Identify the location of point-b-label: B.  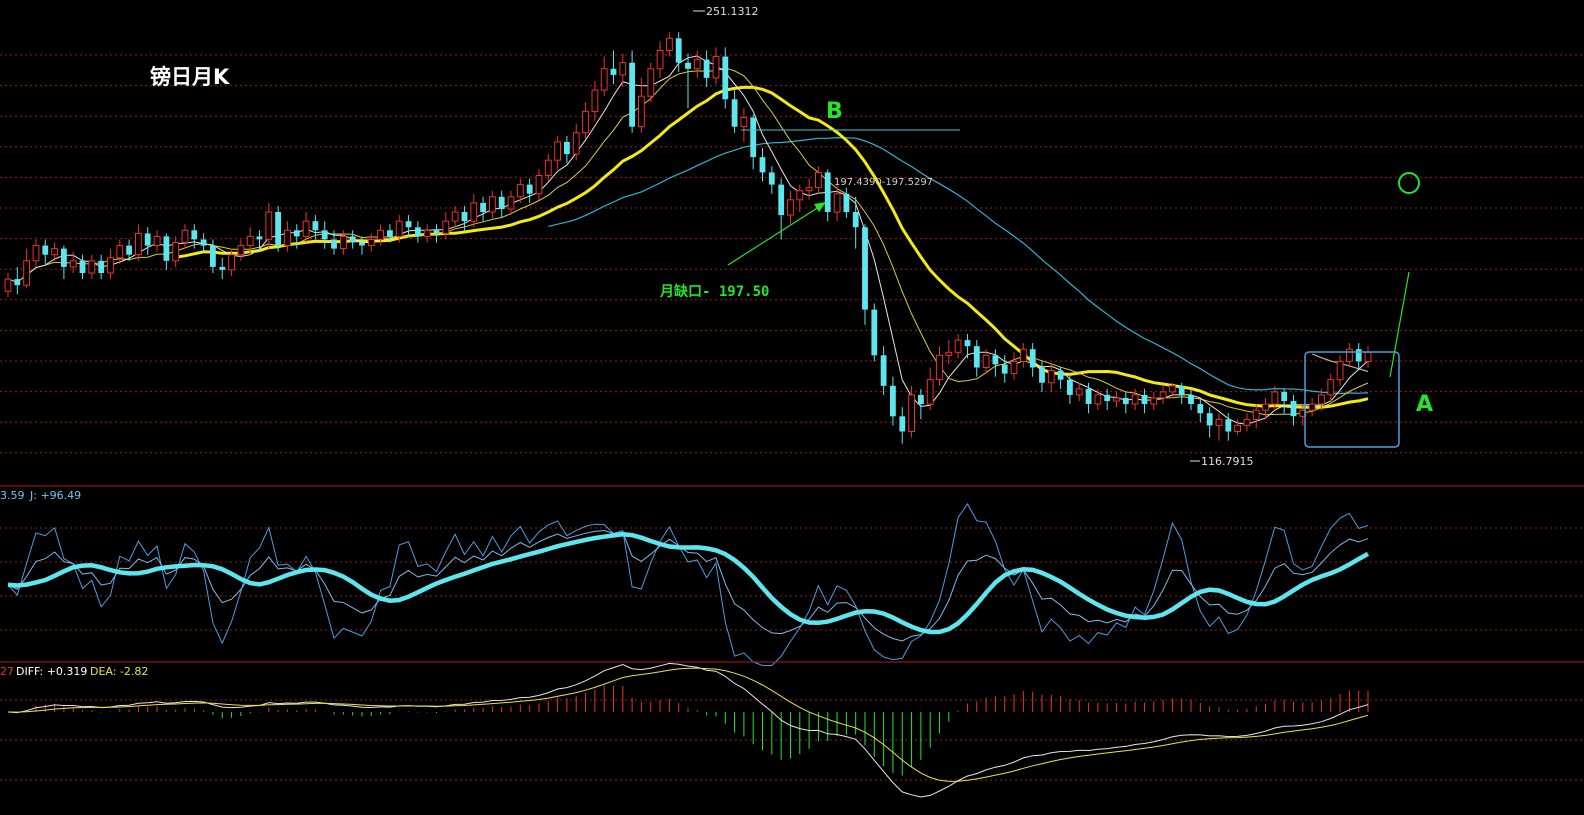
(834, 111).